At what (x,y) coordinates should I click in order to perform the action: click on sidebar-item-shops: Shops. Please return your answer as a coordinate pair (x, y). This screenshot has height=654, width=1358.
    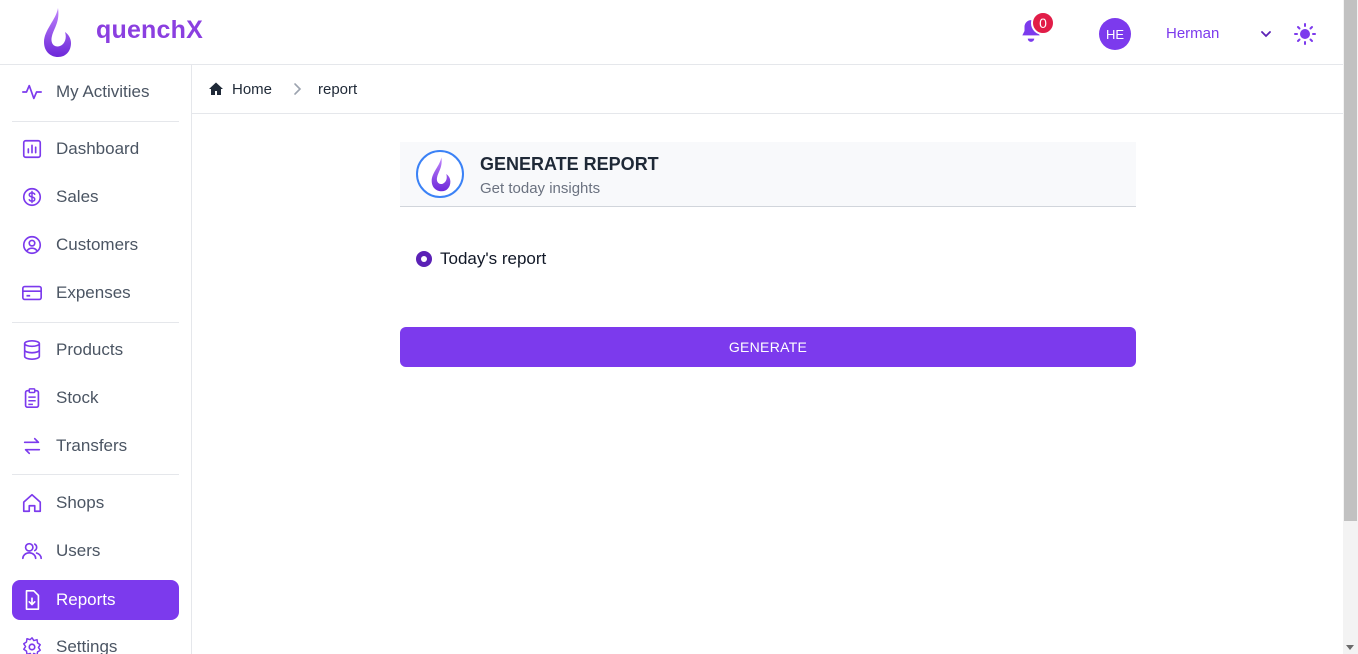
    Looking at the image, I should click on (95, 503).